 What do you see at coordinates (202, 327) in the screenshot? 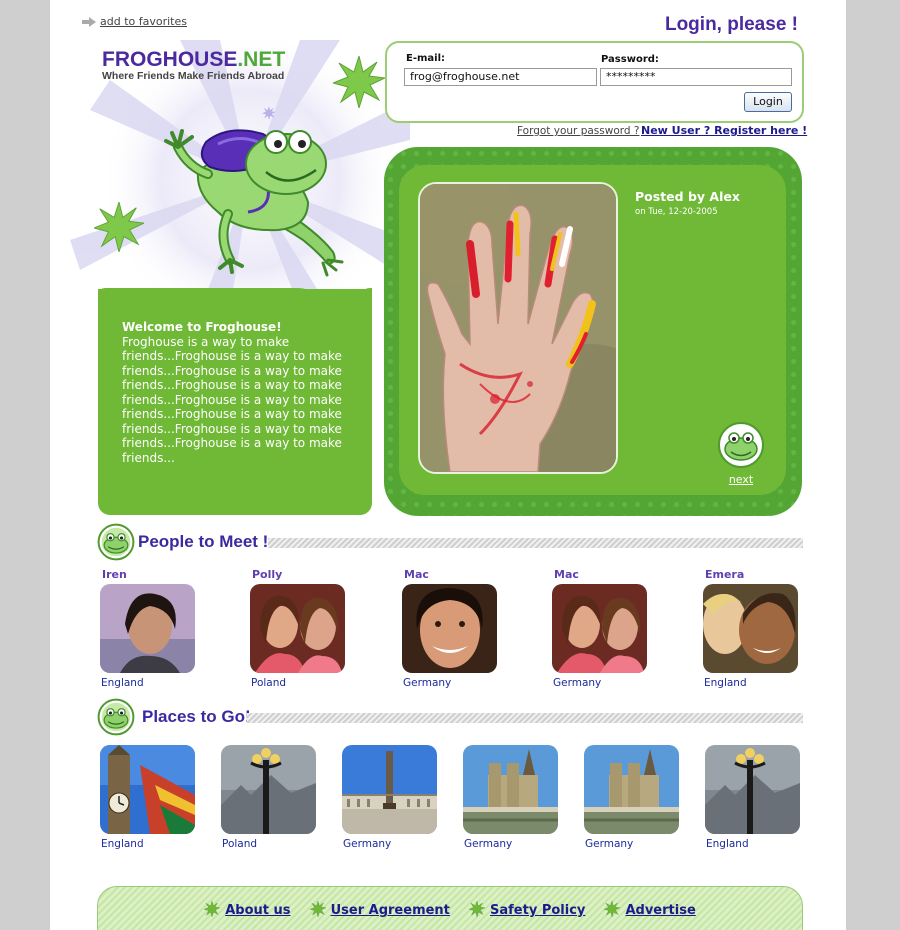
I see `welcome-title: Welcome to Froghouse!` at bounding box center [202, 327].